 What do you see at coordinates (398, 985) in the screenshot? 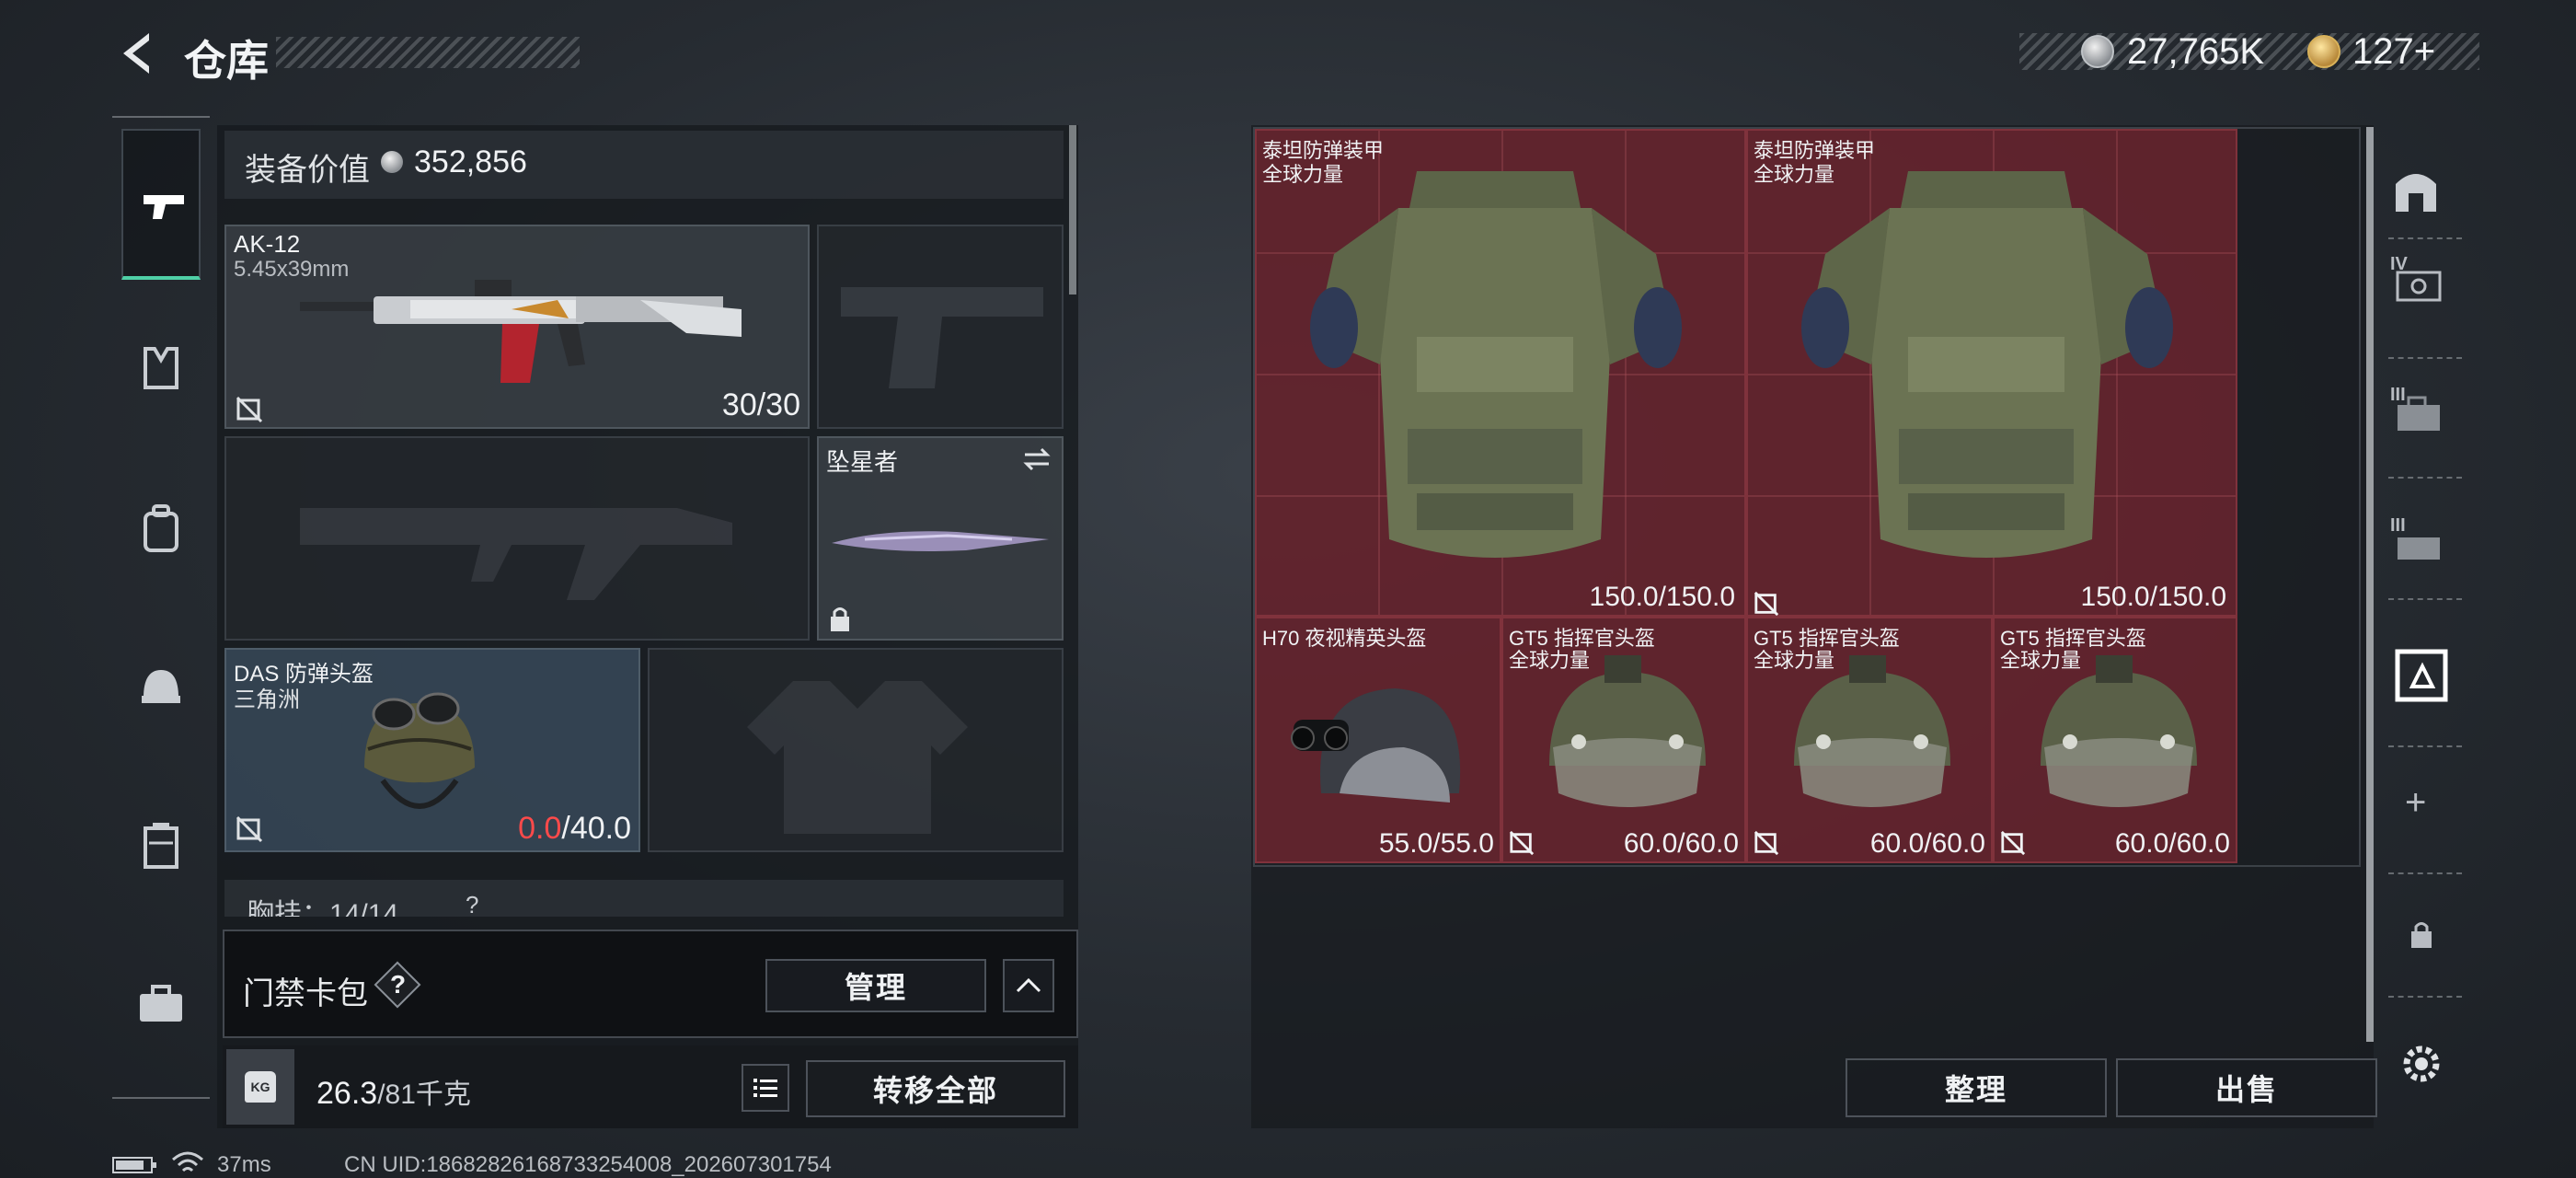
I see `keycard-help-mark: ?` at bounding box center [398, 985].